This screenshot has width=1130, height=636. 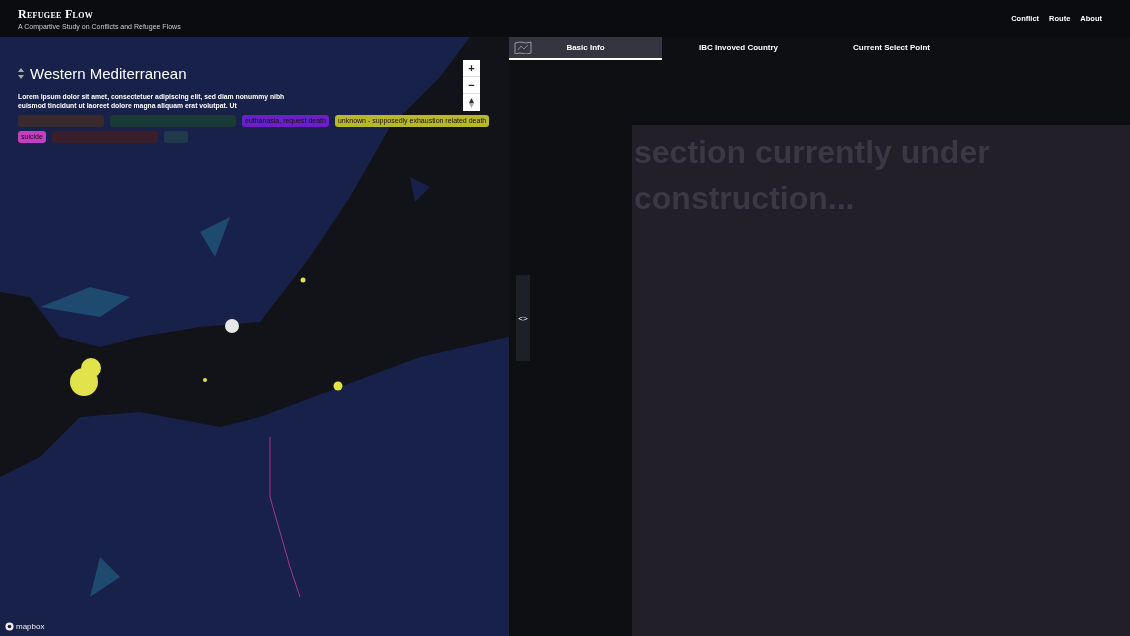 I want to click on map-attribution: mapbox, so click(x=30, y=626).